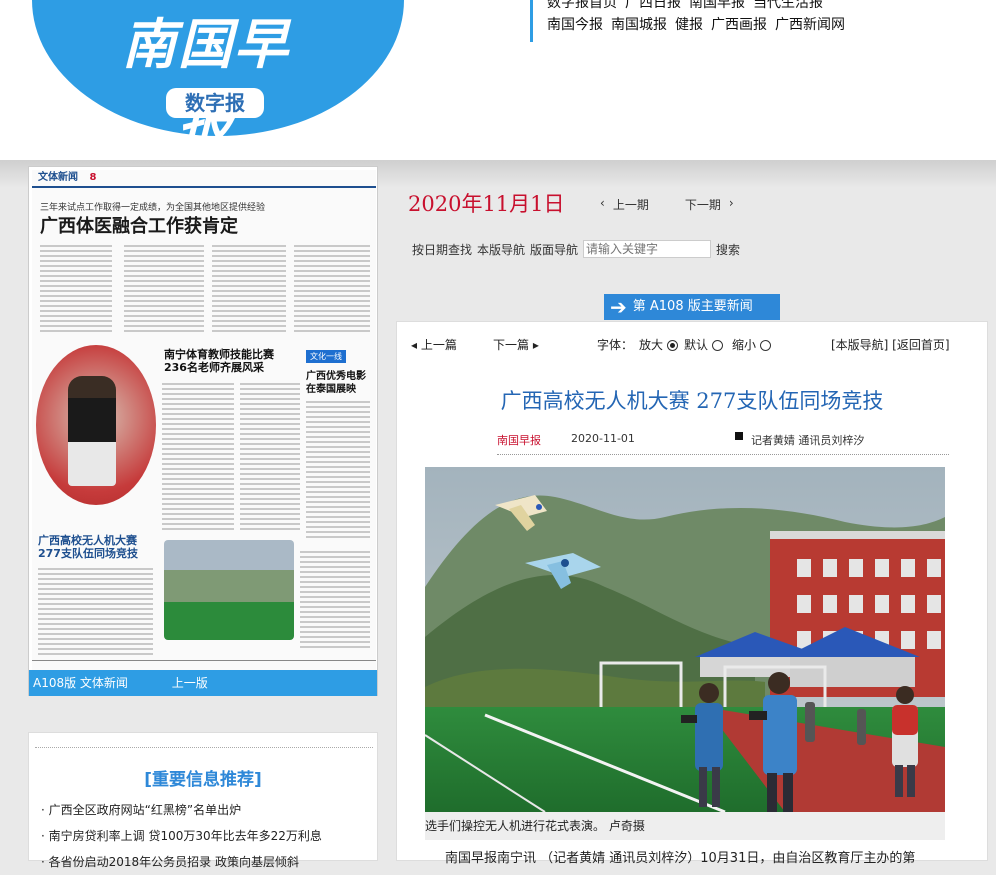 Image resolution: width=996 pixels, height=875 pixels. What do you see at coordinates (190, 683) in the screenshot?
I see `prev-page-link: 上一版` at bounding box center [190, 683].